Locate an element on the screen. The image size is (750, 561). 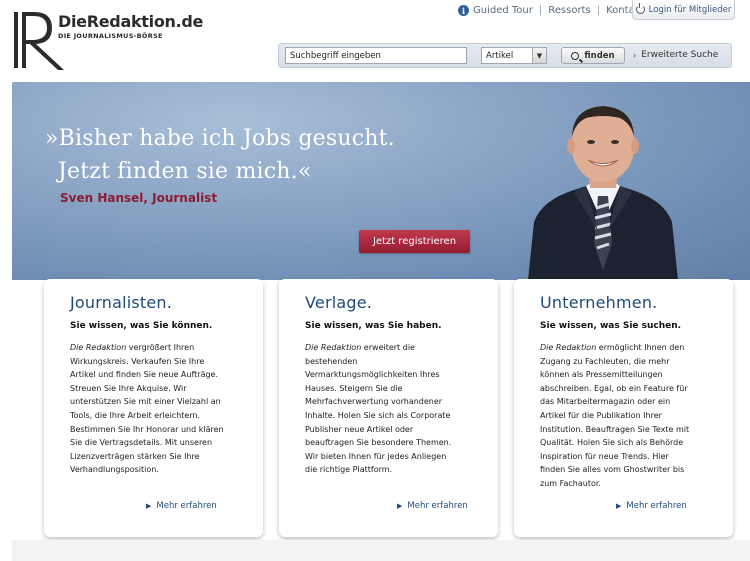
card-body-line: Bestimmen Sie Ihr Honorar und klären is located at coordinates (147, 429).